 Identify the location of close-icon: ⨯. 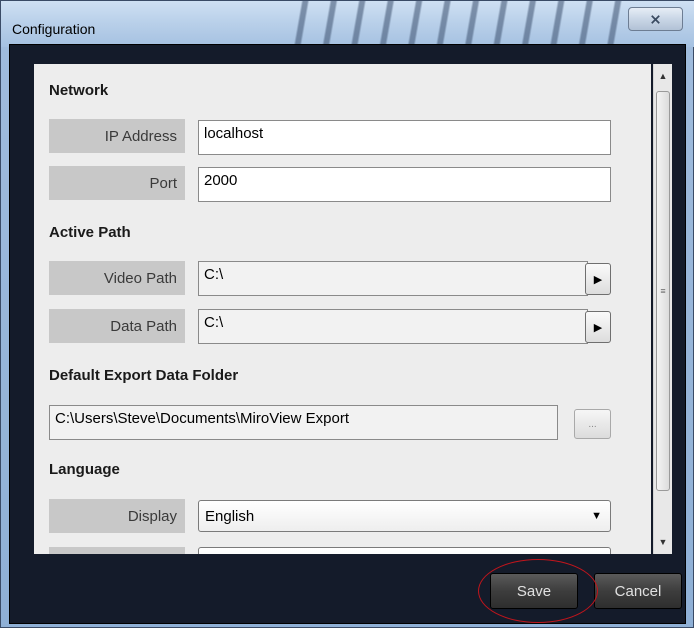
(655, 18).